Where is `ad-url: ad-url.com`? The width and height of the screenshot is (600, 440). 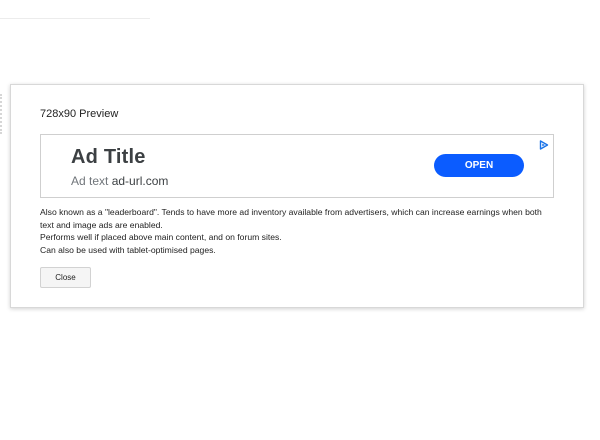
ad-url: ad-url.com is located at coordinates (140, 181).